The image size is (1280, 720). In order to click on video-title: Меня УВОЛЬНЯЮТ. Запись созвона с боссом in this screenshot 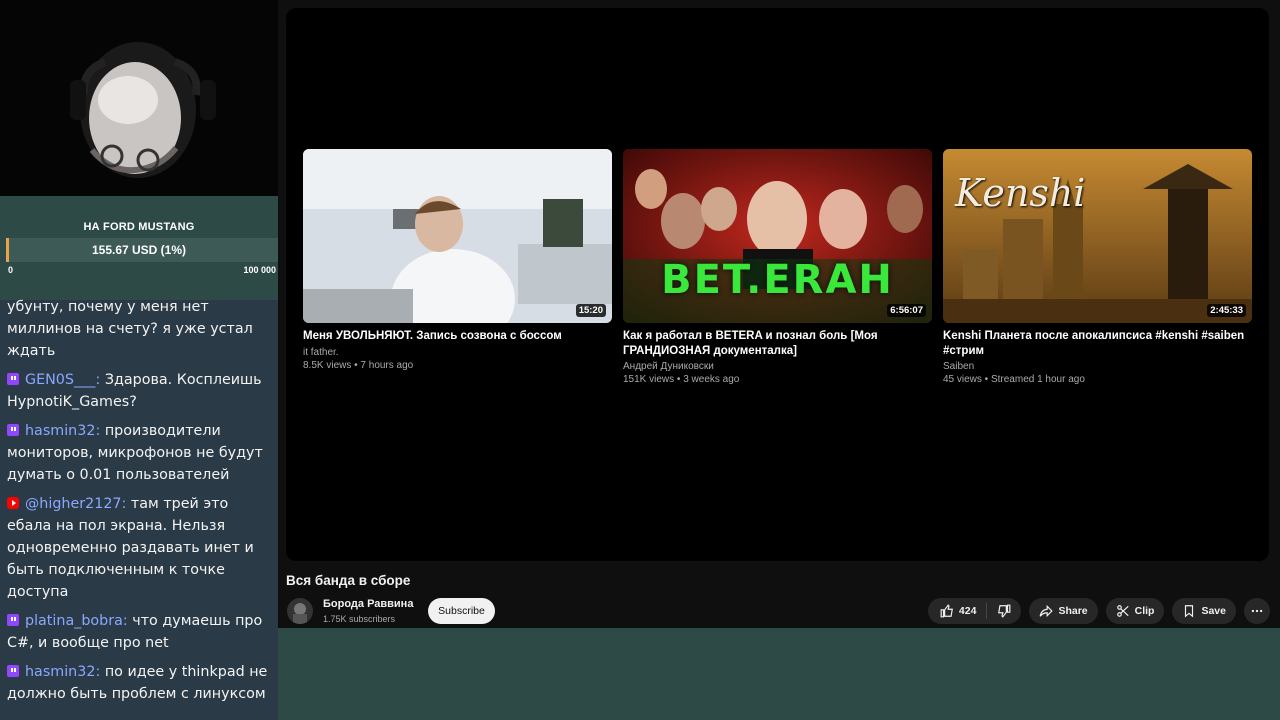, I will do `click(457, 336)`.